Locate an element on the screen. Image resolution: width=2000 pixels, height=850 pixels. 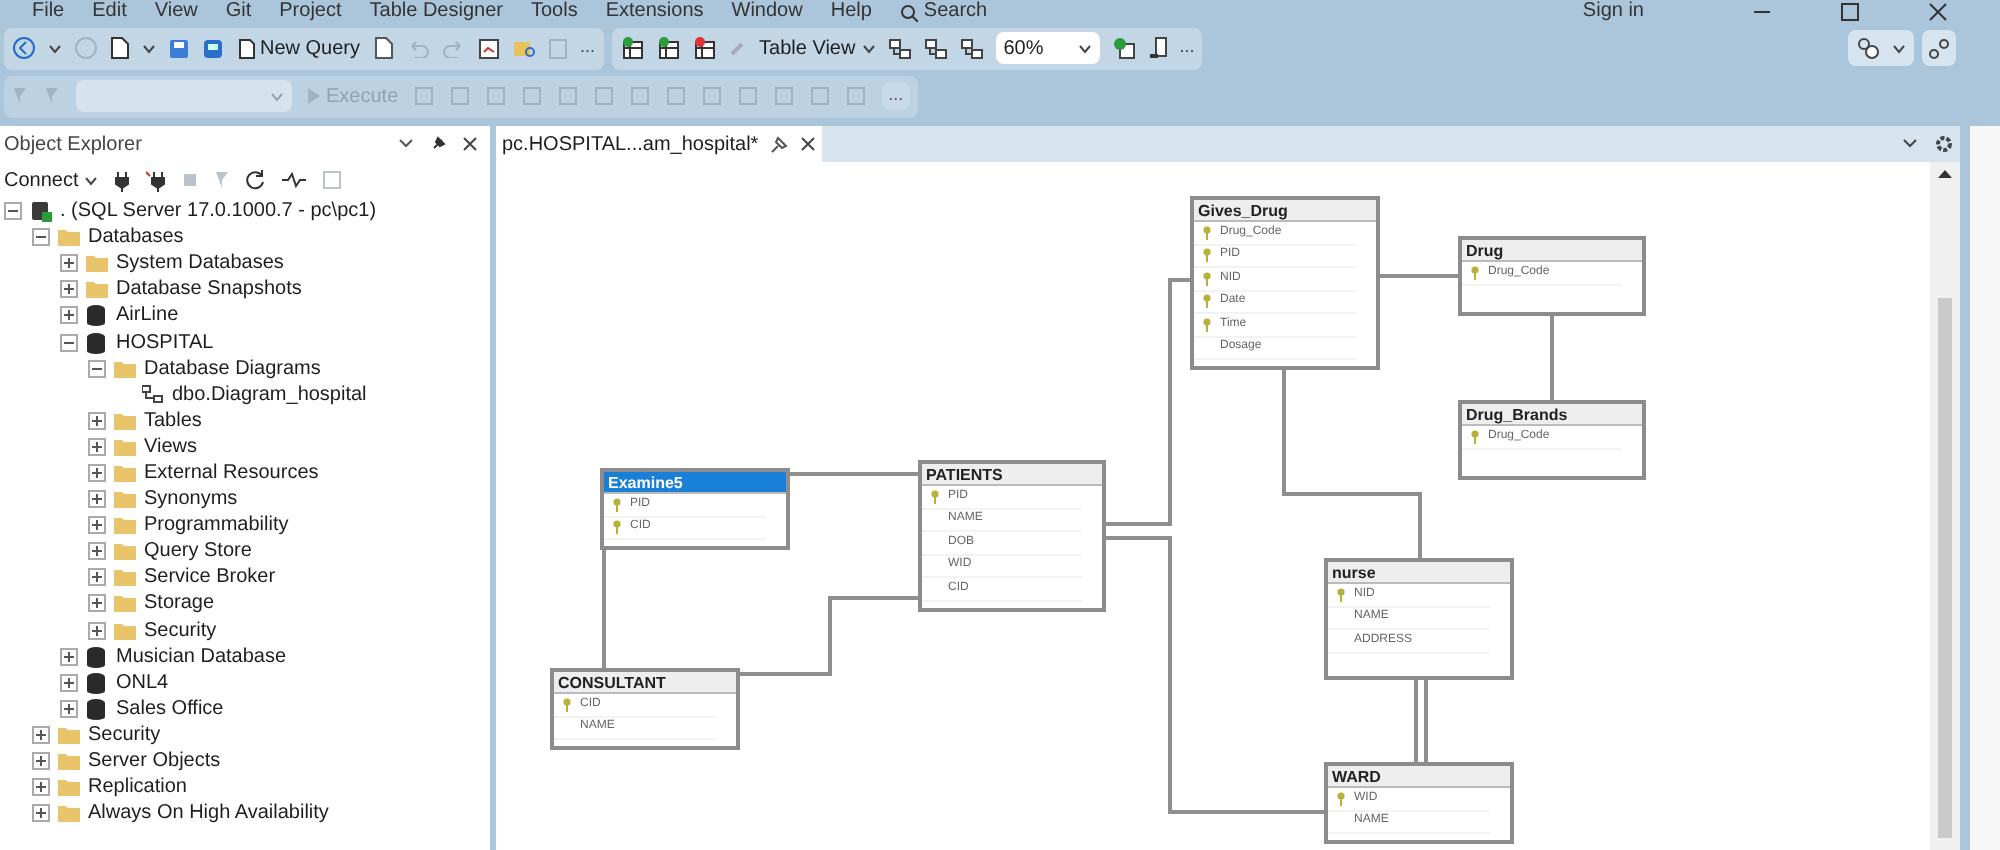
tree-item: Databases is located at coordinates (136, 237).